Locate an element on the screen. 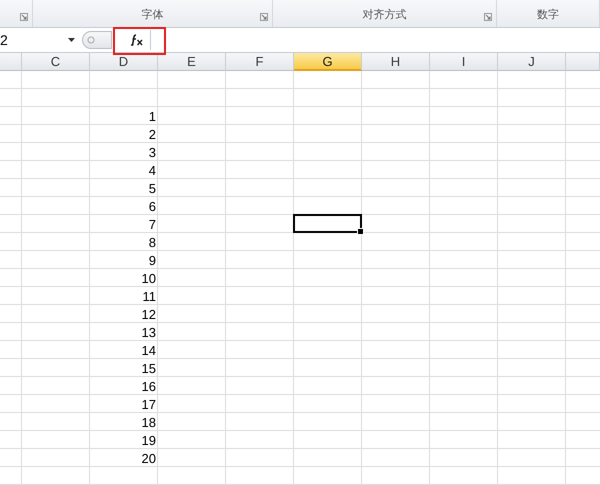 This screenshot has height=485, width=600. ribbon-group-label: 对齐方式 is located at coordinates (384, 14).